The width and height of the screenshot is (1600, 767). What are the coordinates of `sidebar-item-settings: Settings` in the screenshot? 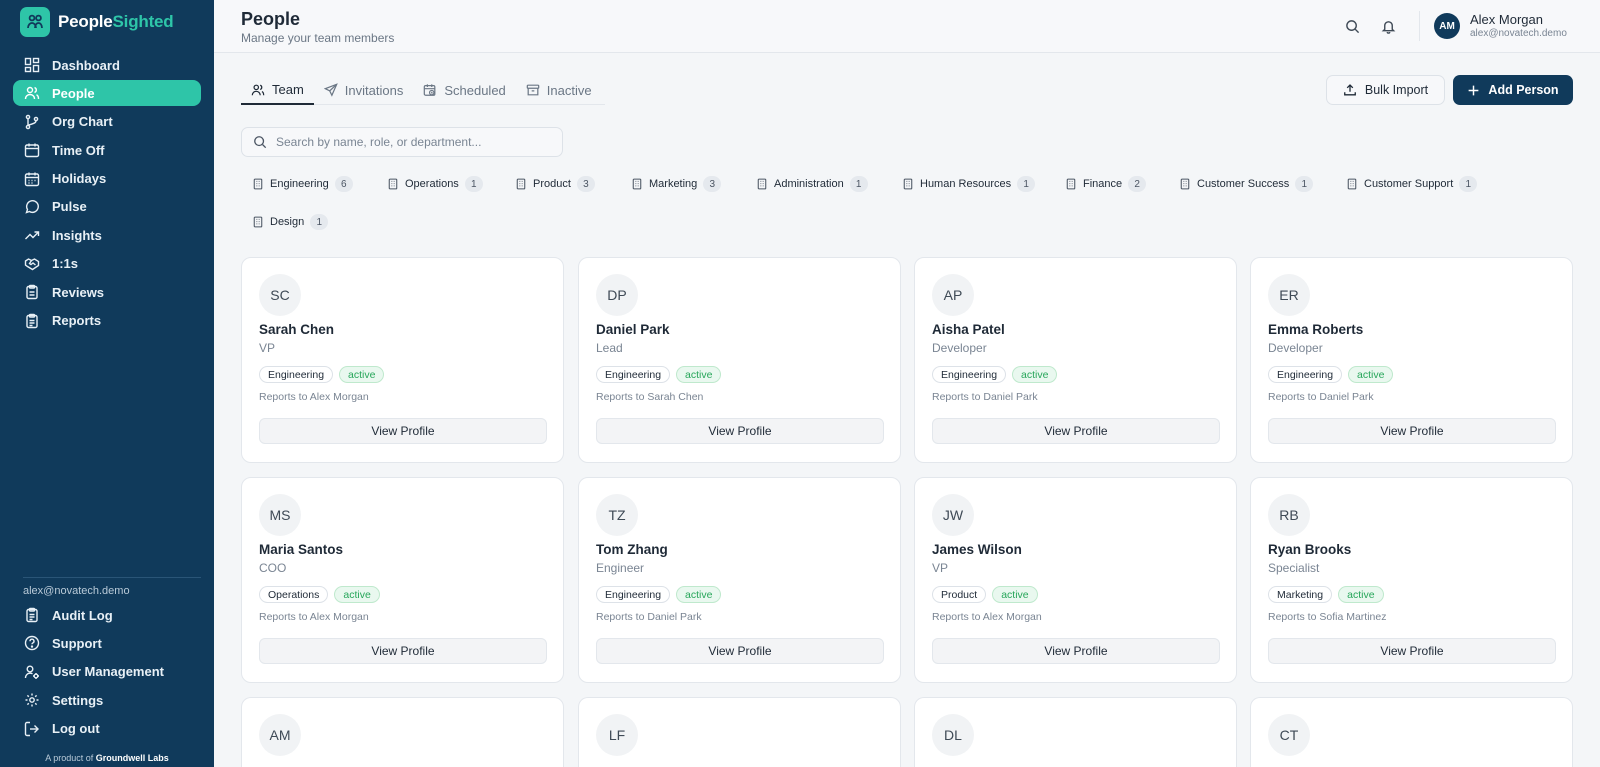 It's located at (107, 700).